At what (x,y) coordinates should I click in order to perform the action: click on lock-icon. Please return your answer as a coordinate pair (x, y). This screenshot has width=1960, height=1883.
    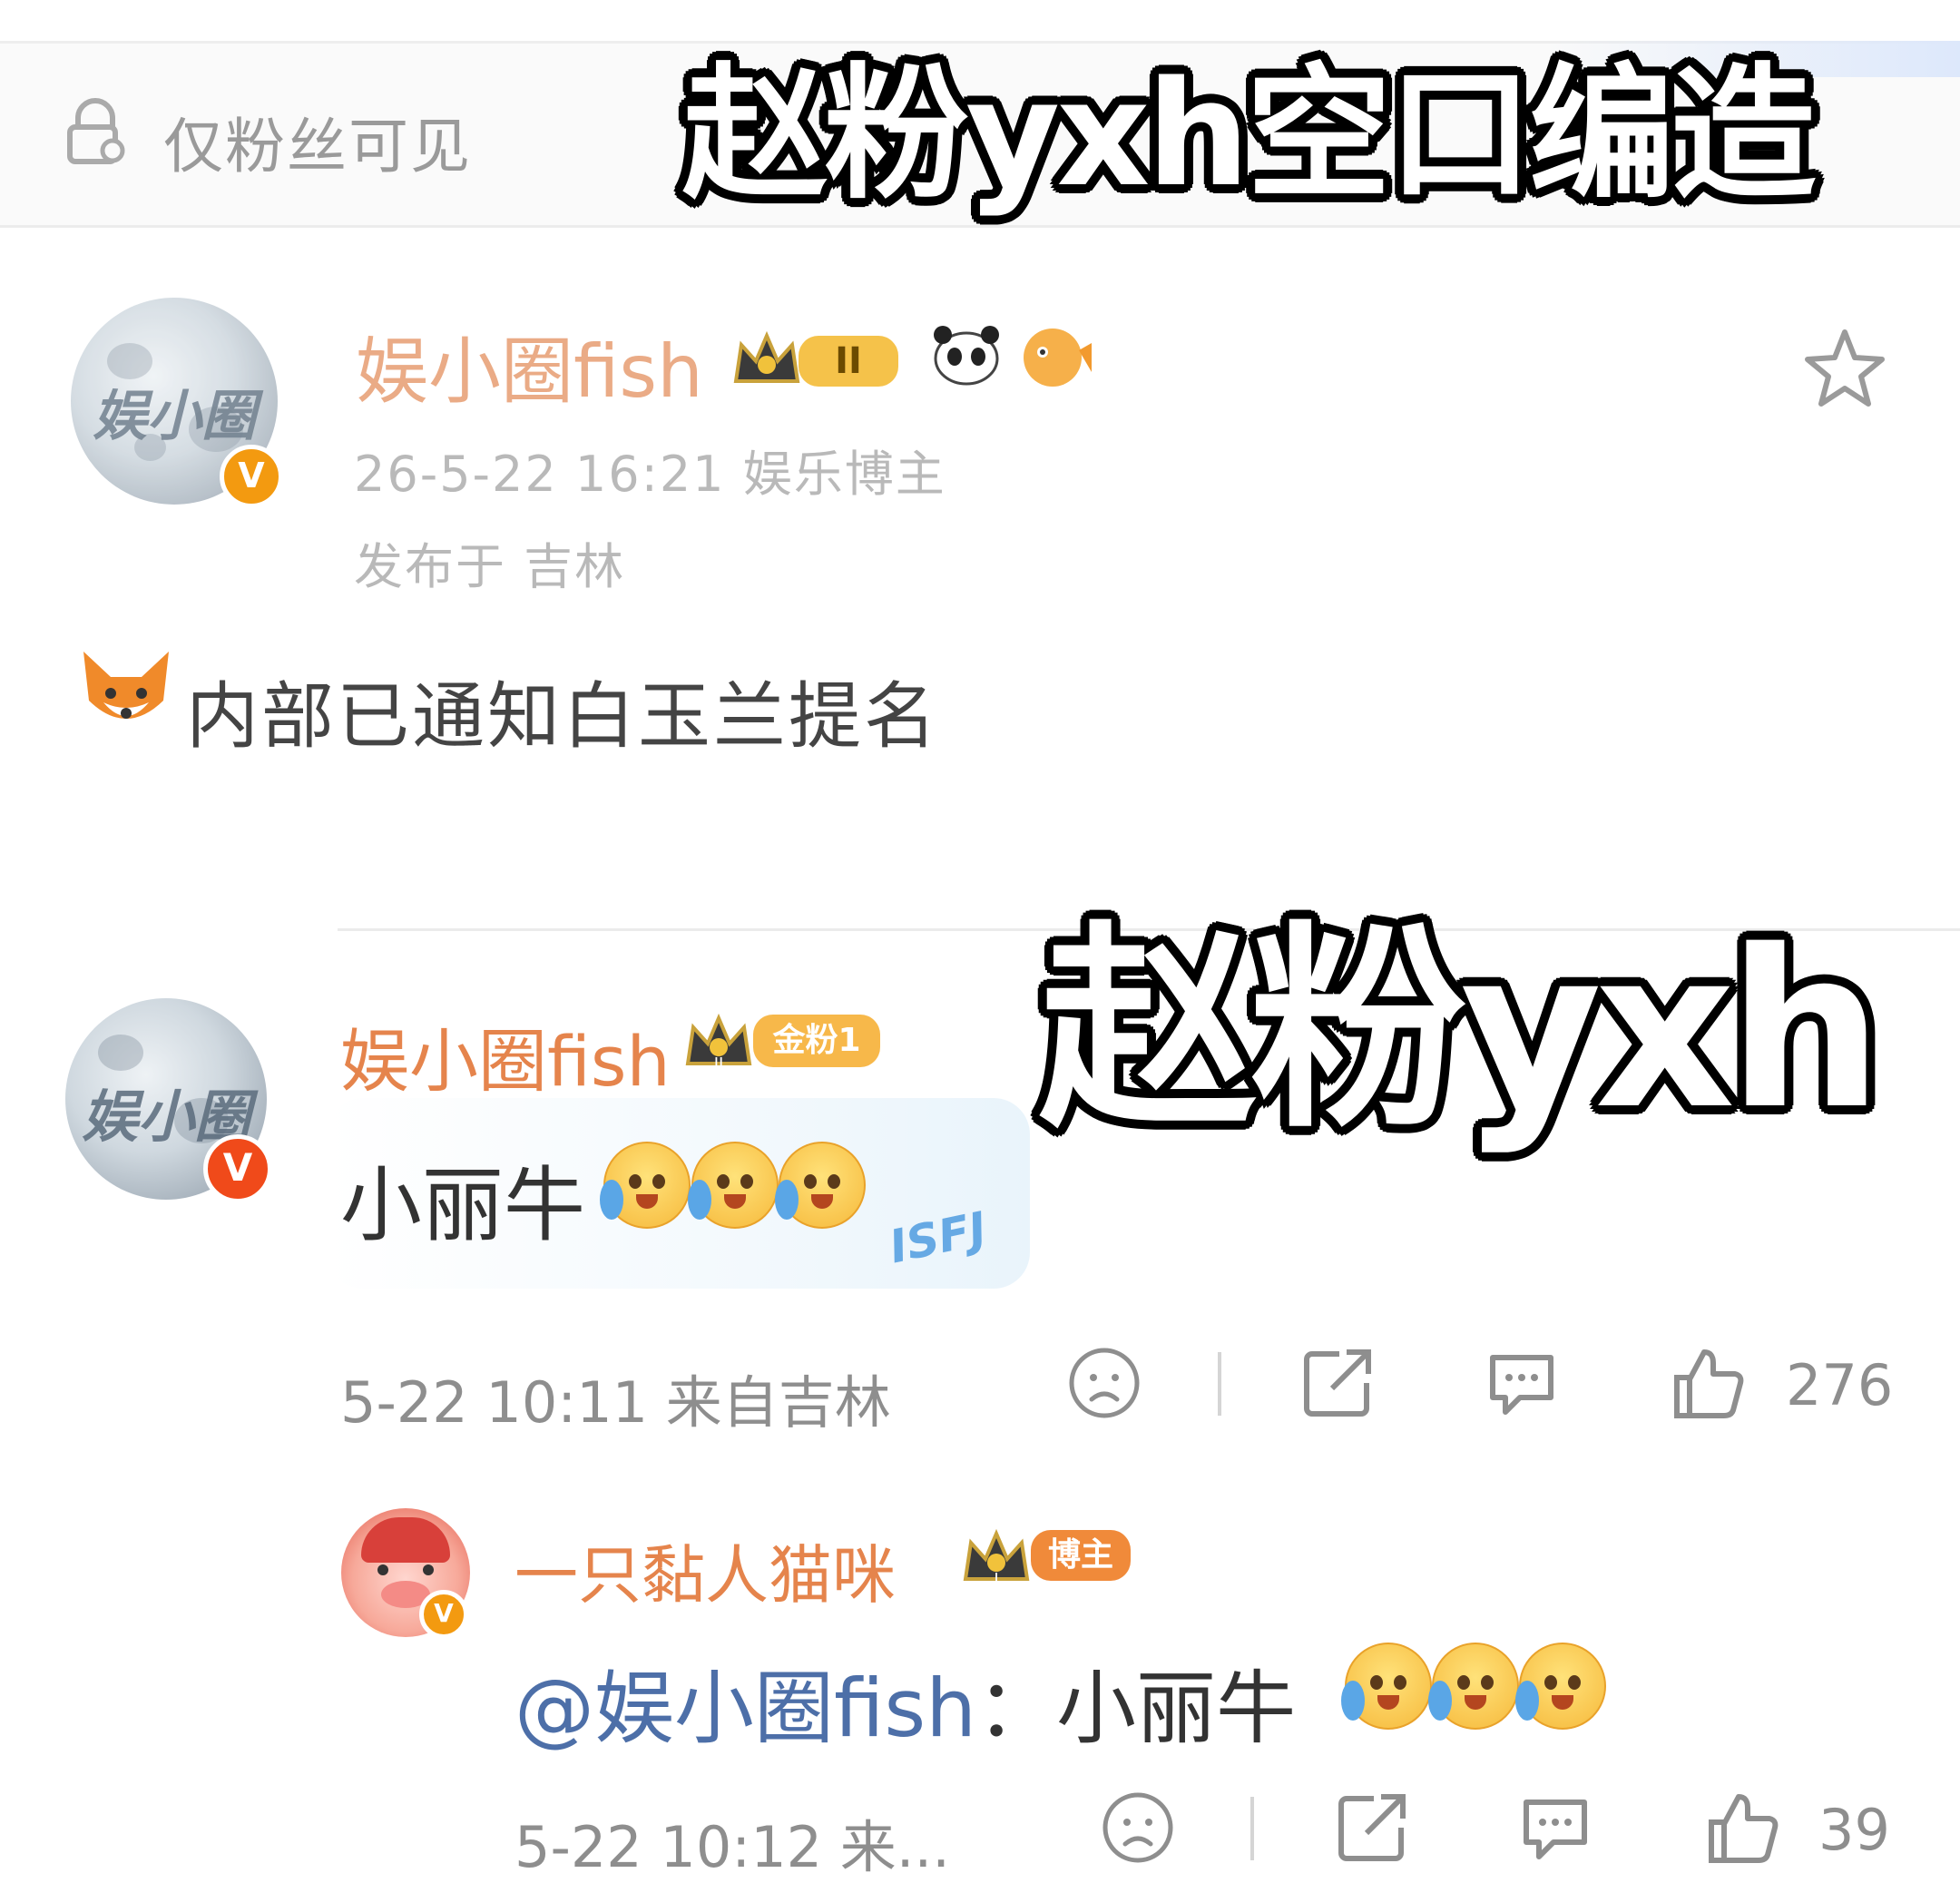
    Looking at the image, I should click on (96, 131).